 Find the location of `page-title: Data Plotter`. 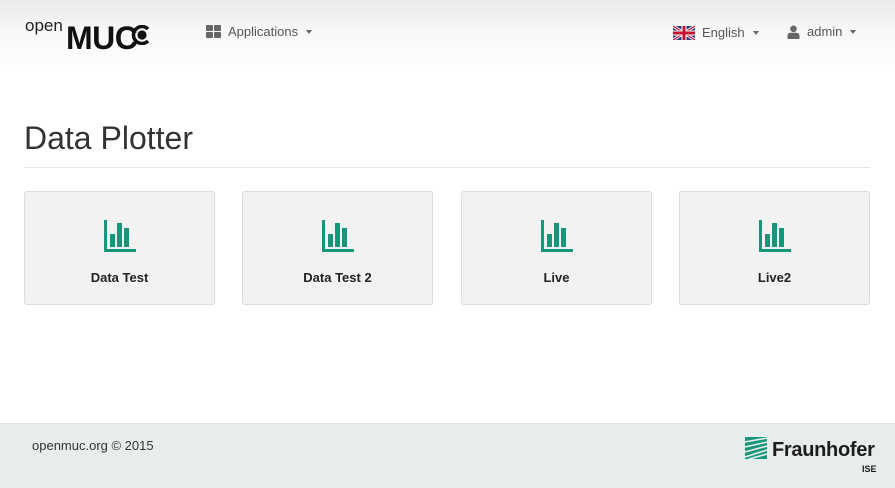

page-title: Data Plotter is located at coordinates (108, 138).